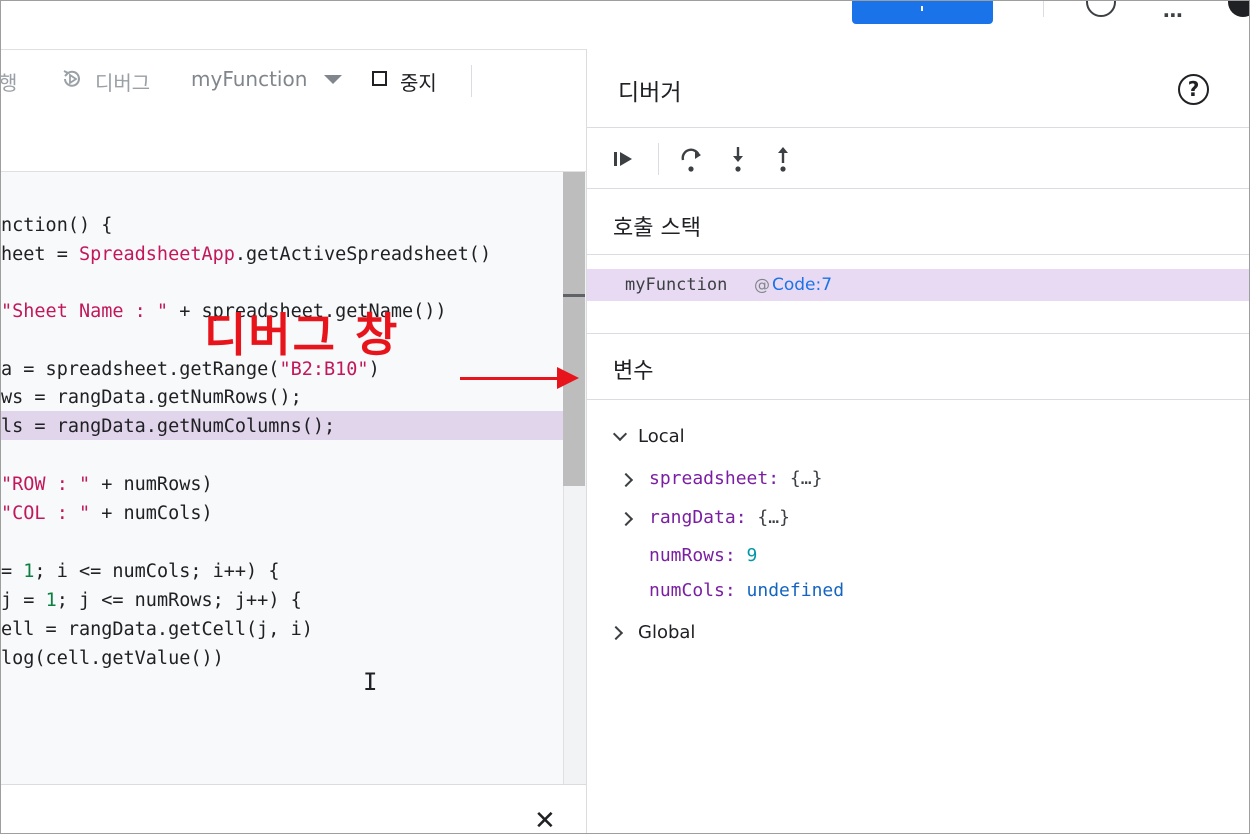  What do you see at coordinates (107, 514) in the screenshot?
I see `code-line: "COL : " + numCols)` at bounding box center [107, 514].